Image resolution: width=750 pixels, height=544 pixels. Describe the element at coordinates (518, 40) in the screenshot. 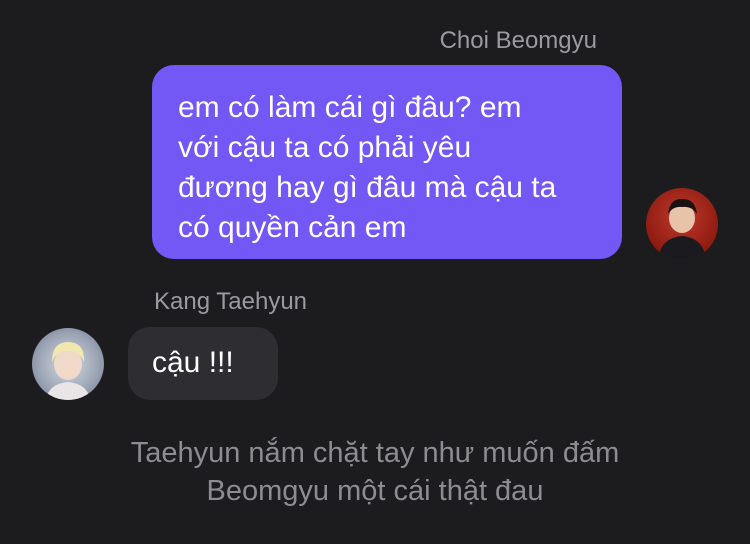

I see `sender-name-choi-beomgyu: Choi Beomgyu` at that location.